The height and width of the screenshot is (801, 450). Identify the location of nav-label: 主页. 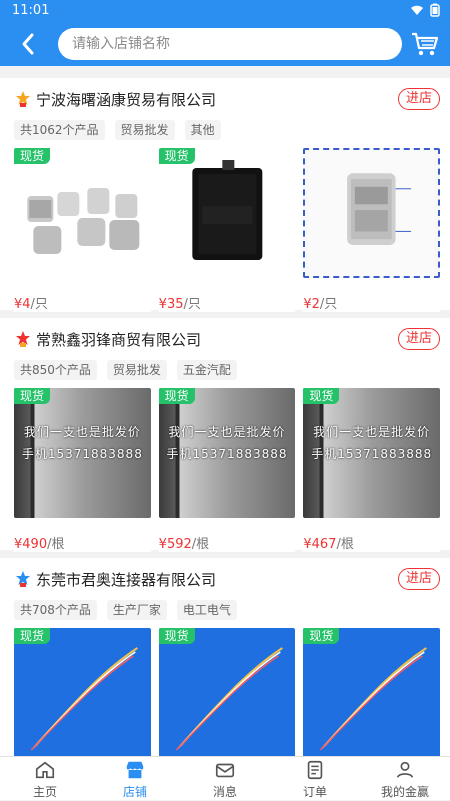
(44, 792).